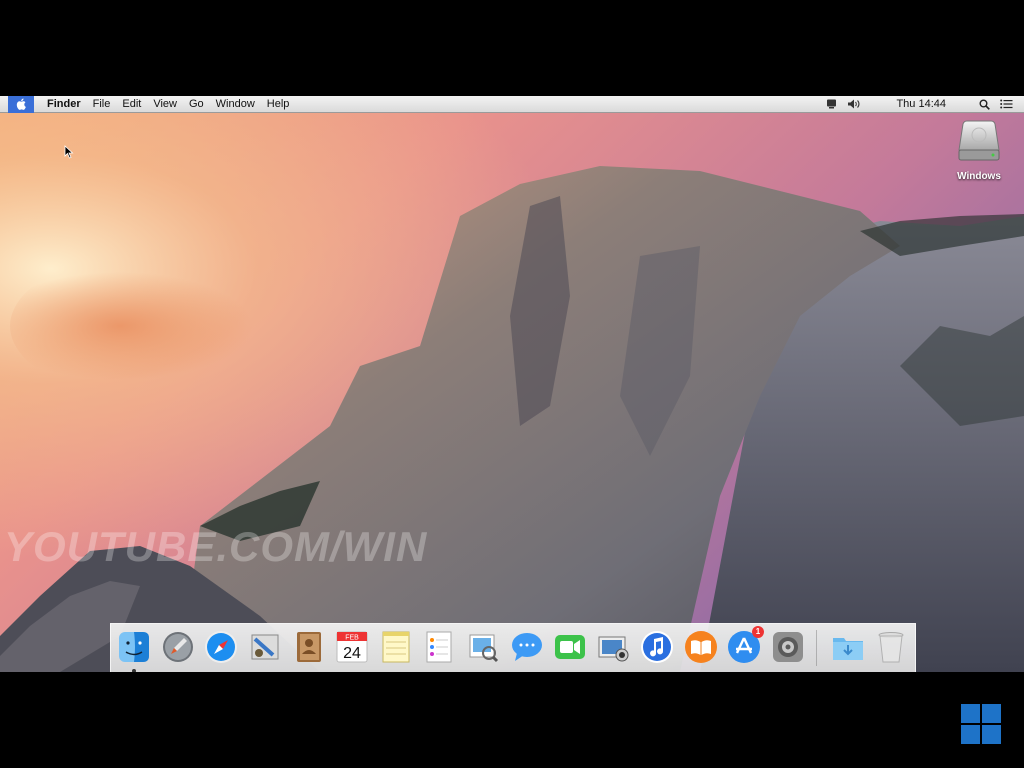 The image size is (1024, 768). I want to click on launchpad-icon, so click(178, 647).